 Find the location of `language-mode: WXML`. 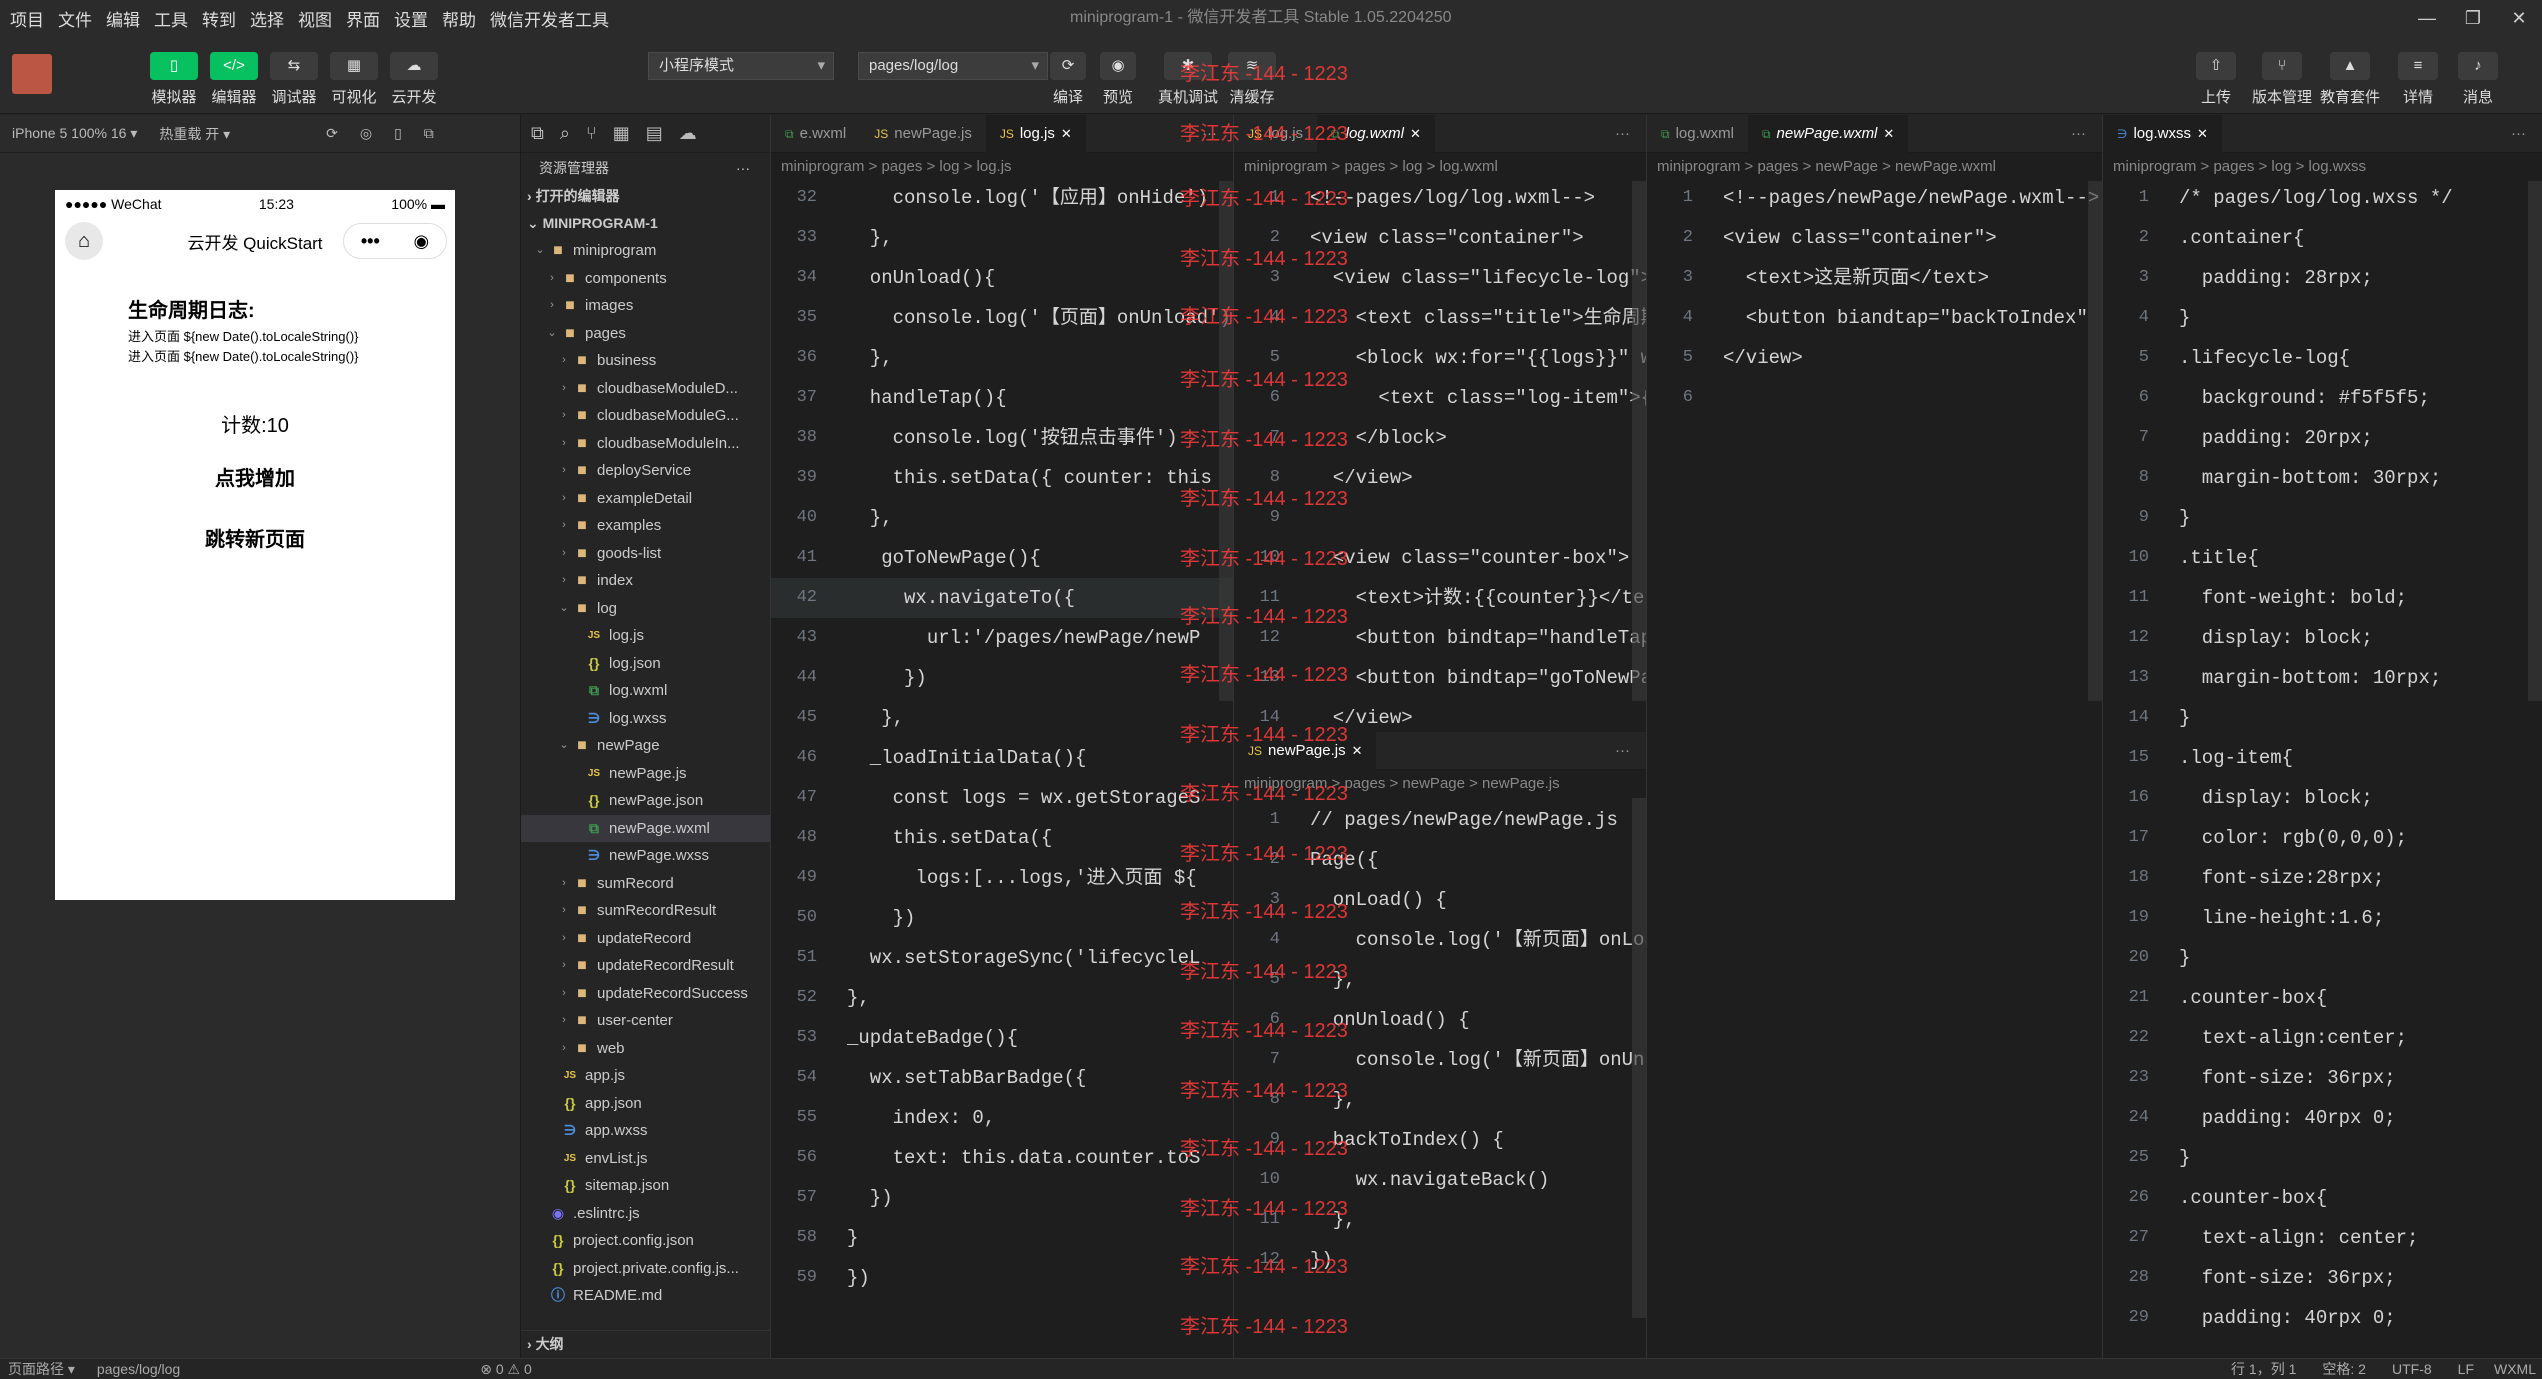

language-mode: WXML is located at coordinates (2515, 1369).